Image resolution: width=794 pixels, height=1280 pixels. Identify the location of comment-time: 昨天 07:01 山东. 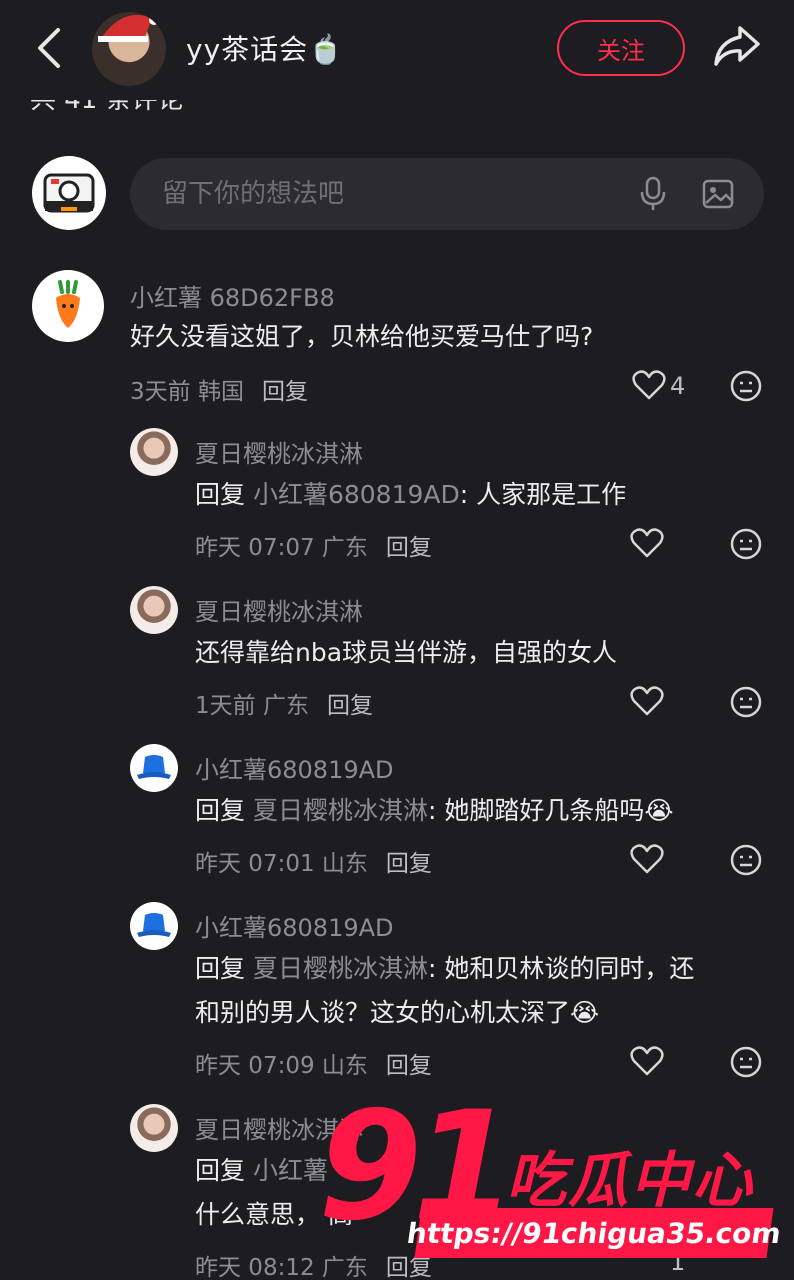
(281, 864).